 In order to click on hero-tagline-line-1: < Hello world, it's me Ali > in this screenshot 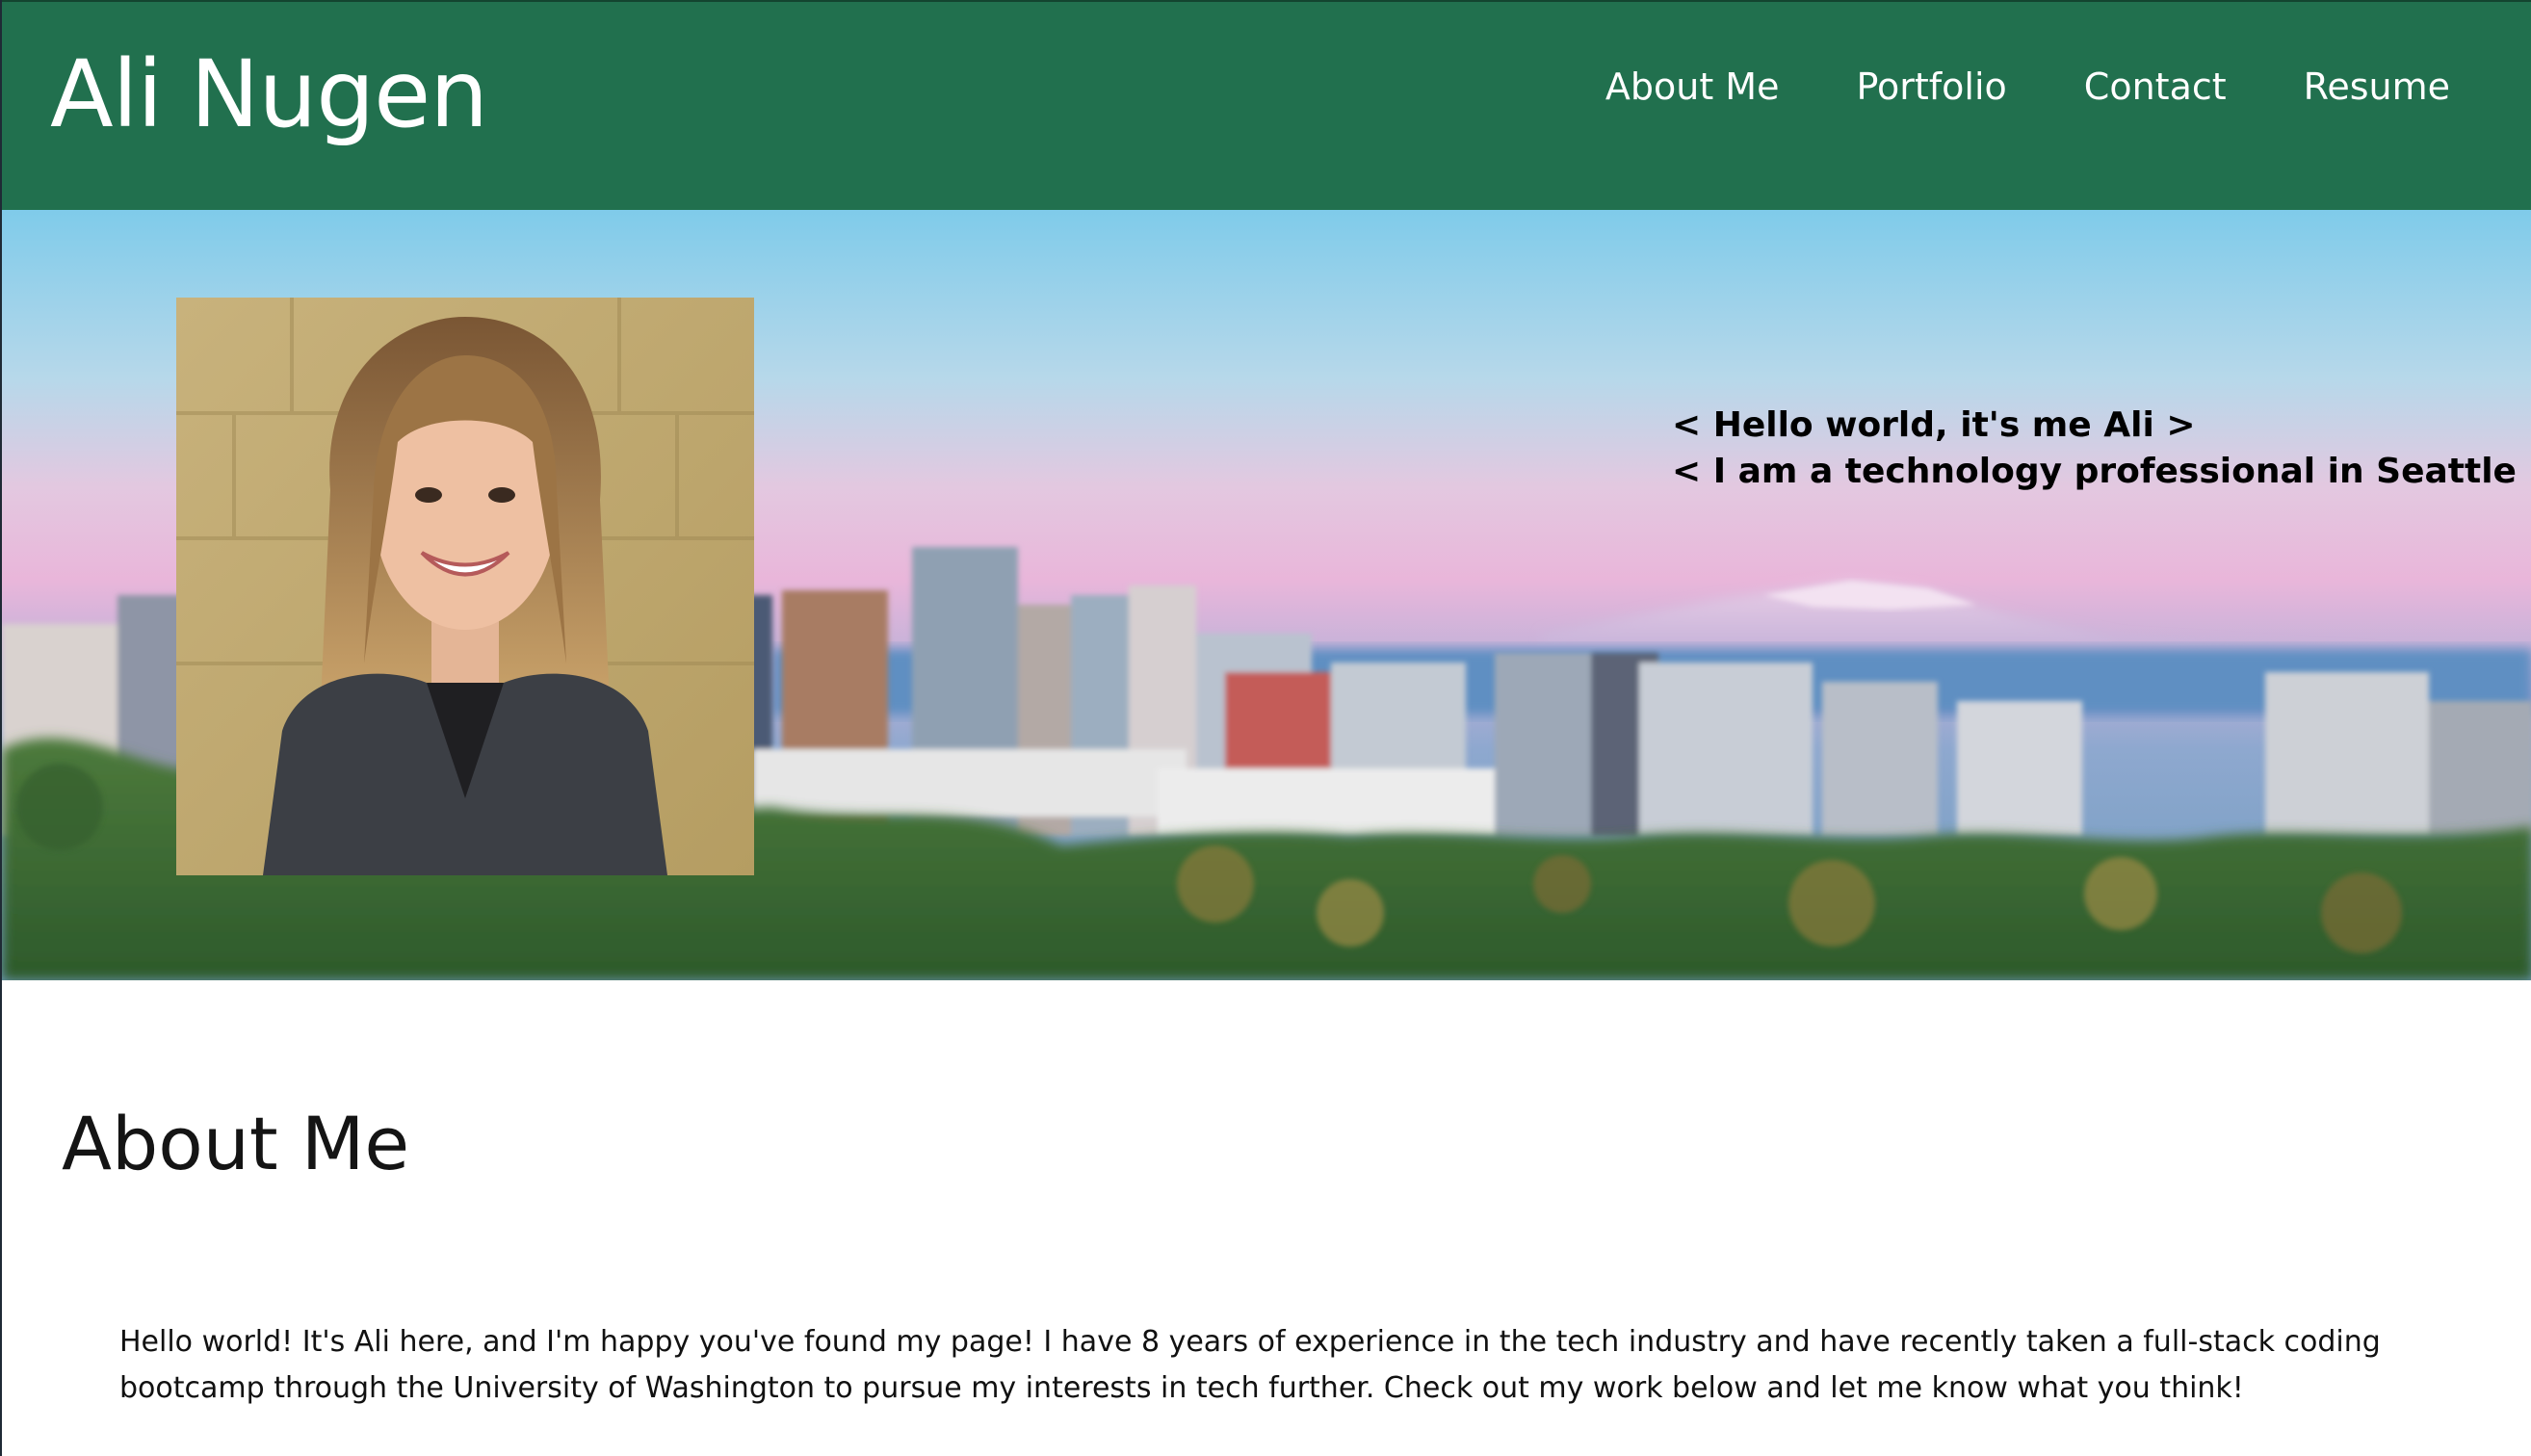, I will do `click(1934, 425)`.